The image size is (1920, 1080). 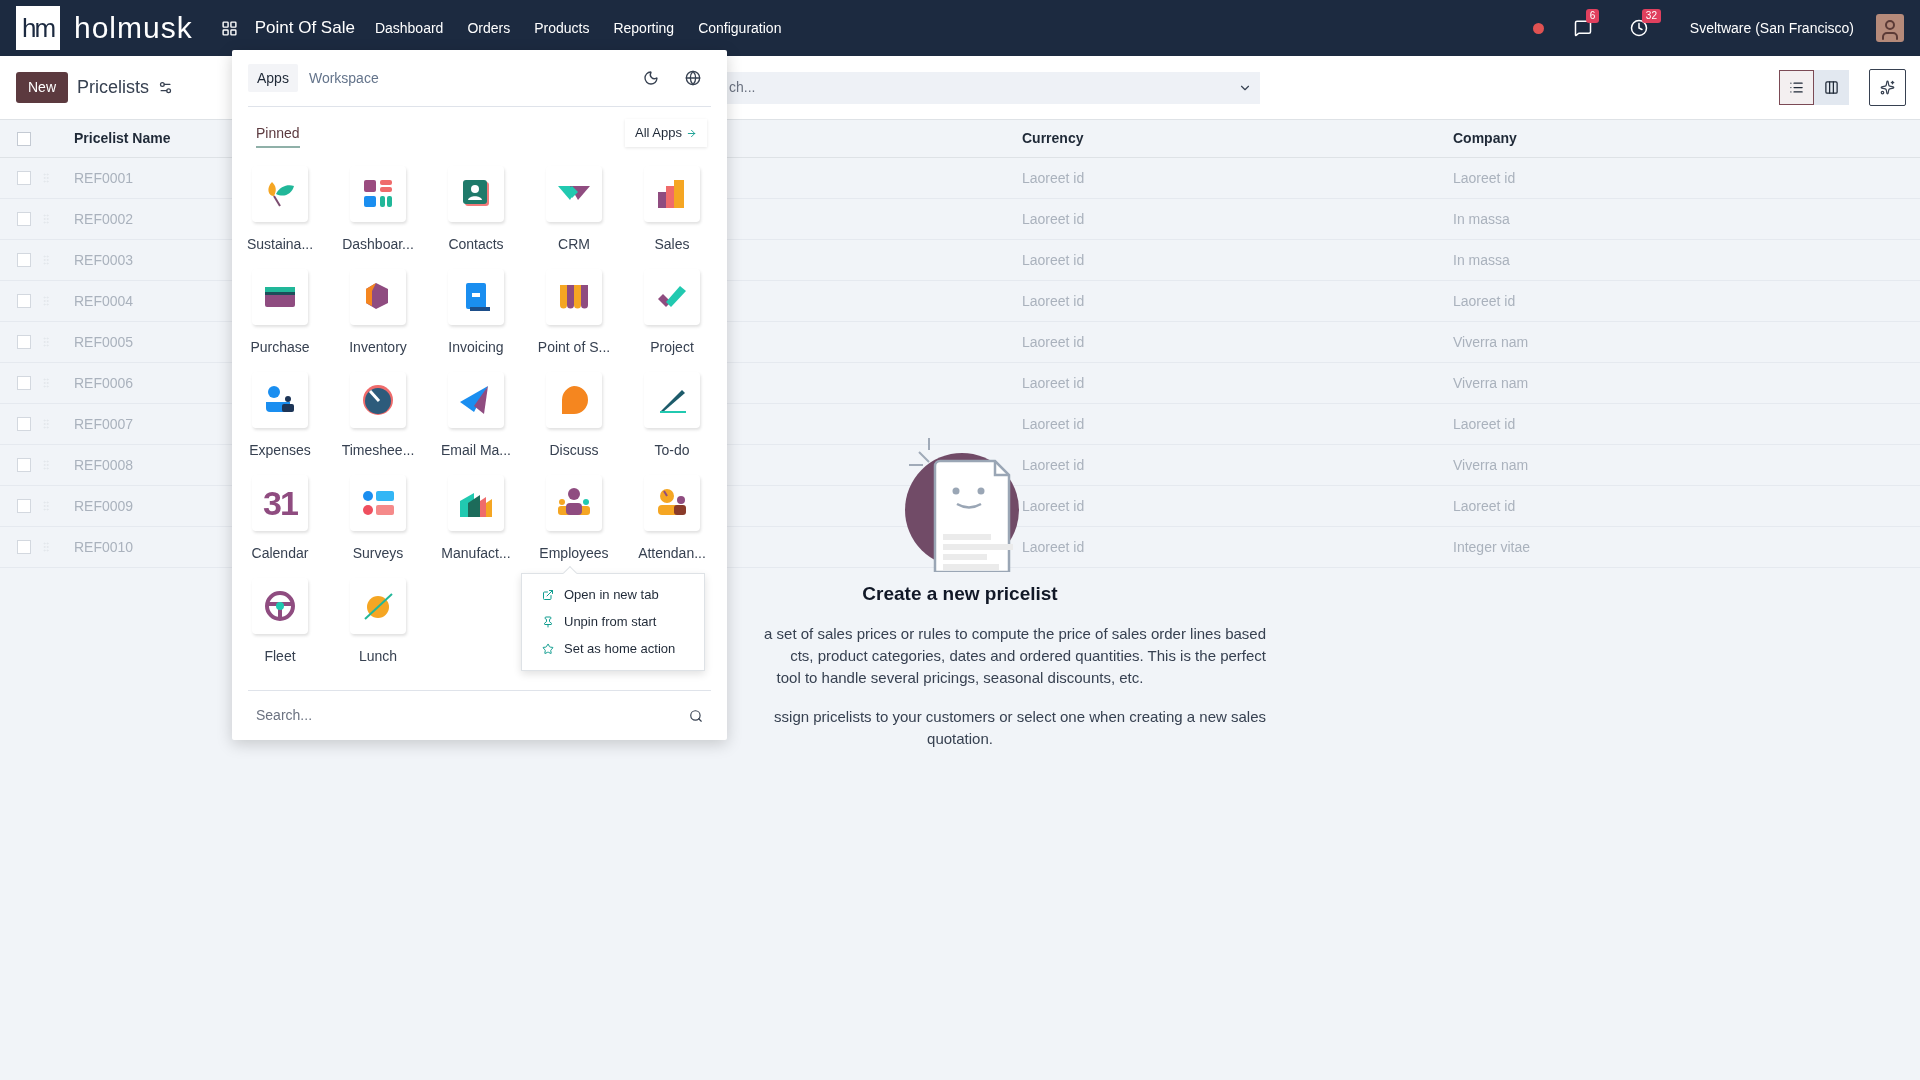 I want to click on table-cell: REF0005, so click(x=104, y=341).